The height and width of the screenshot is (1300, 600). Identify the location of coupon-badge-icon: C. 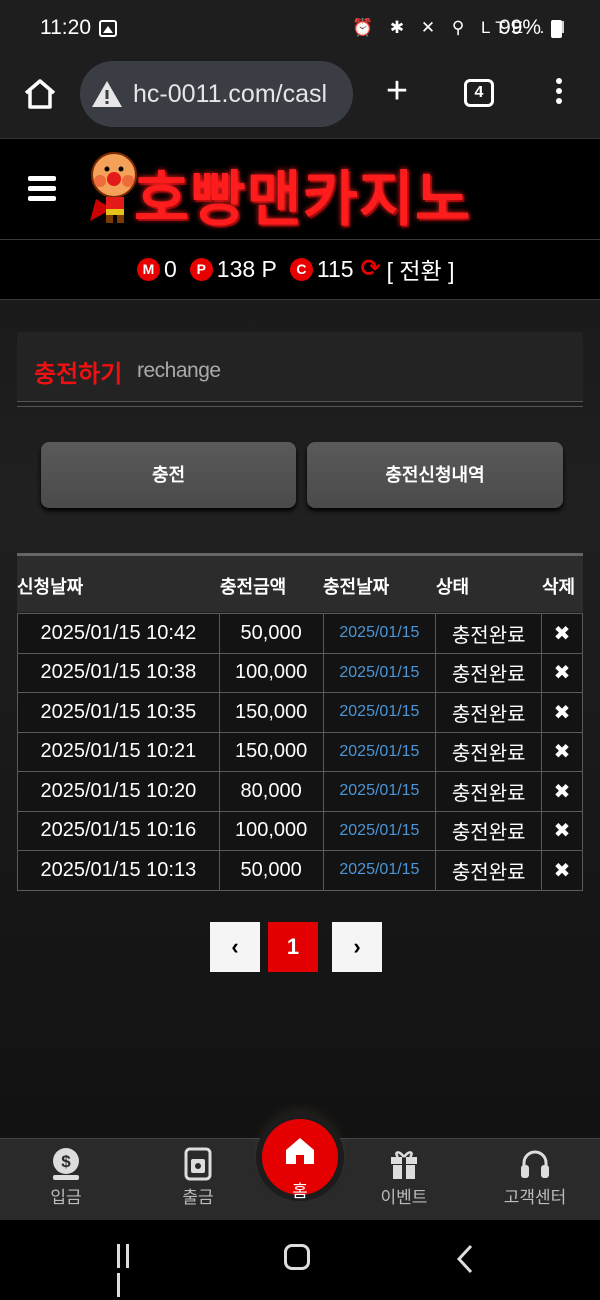
(301, 269).